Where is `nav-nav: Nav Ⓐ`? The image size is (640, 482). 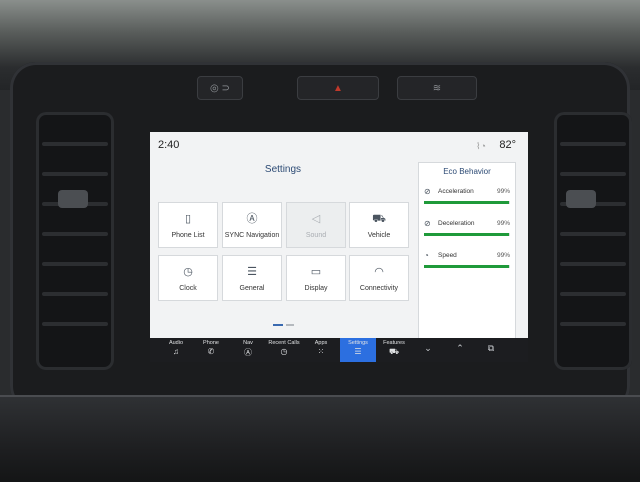
nav-nav: Nav Ⓐ is located at coordinates (248, 350).